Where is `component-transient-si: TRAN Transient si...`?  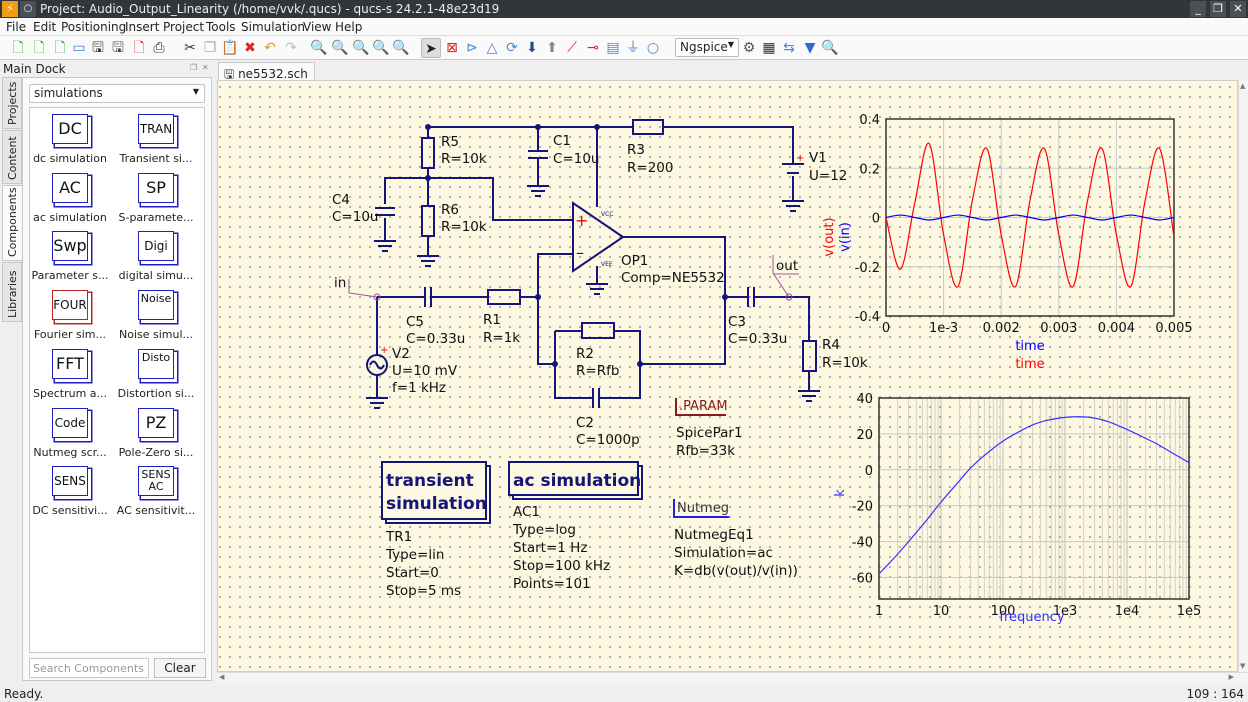
component-transient-si: TRAN Transient si... is located at coordinates (156, 140).